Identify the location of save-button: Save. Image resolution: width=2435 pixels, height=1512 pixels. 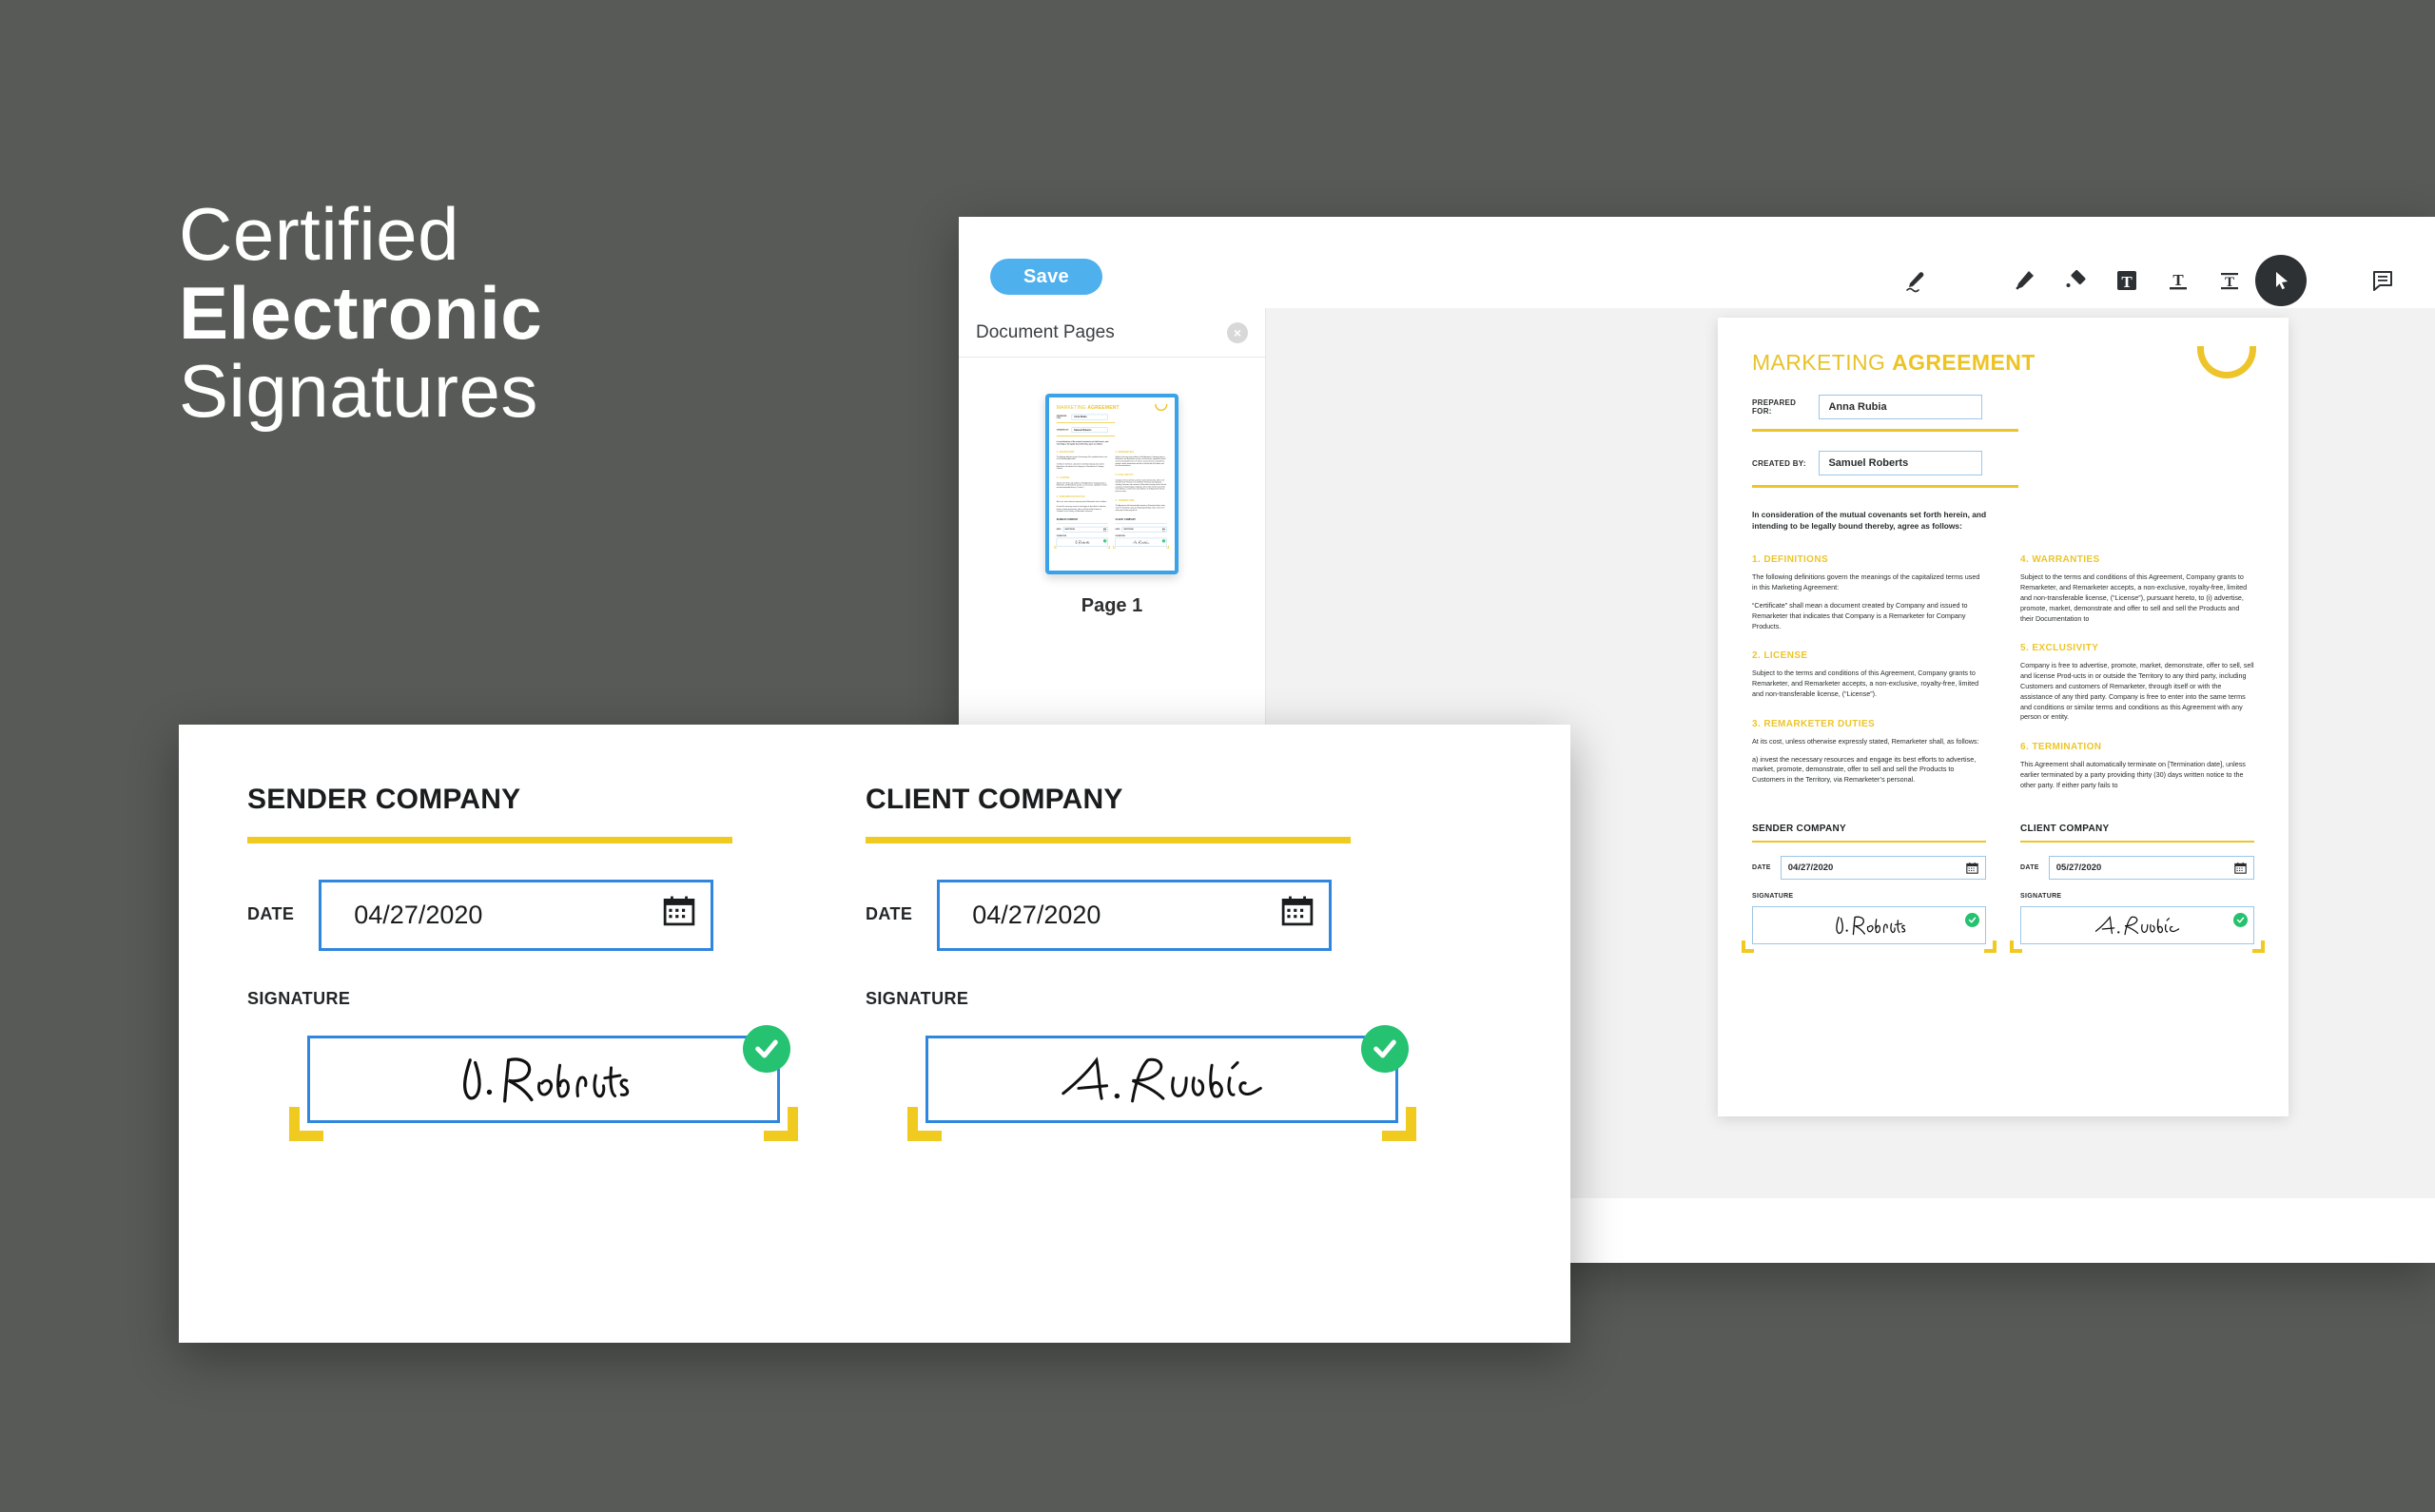
(1046, 277).